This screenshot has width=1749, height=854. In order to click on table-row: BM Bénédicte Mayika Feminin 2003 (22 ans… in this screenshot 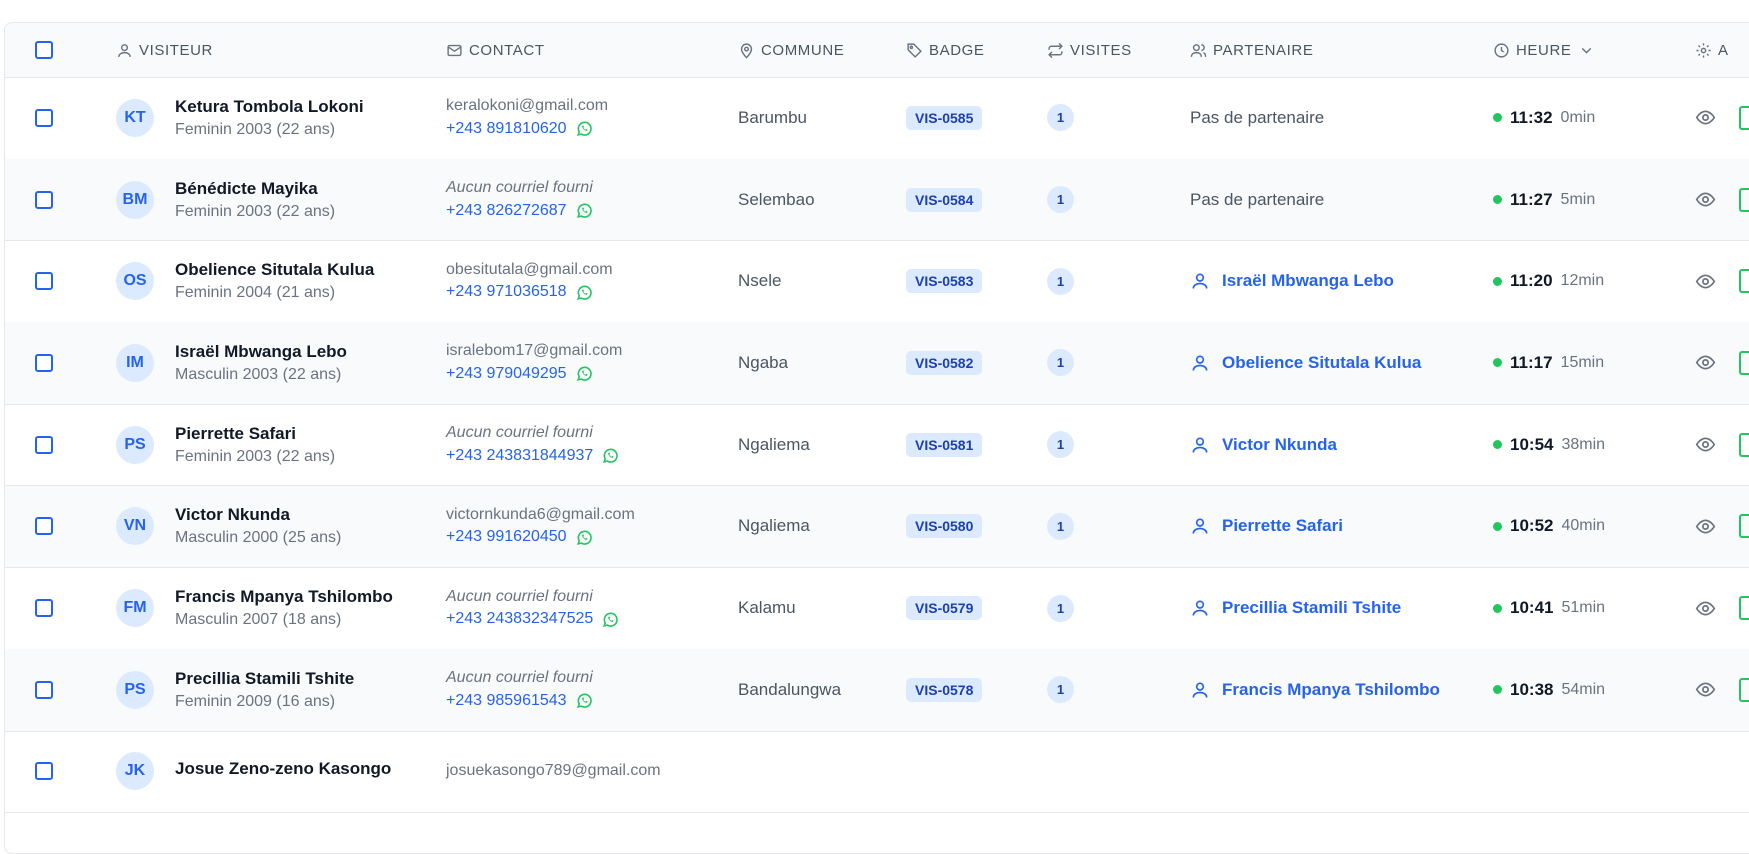, I will do `click(877, 200)`.